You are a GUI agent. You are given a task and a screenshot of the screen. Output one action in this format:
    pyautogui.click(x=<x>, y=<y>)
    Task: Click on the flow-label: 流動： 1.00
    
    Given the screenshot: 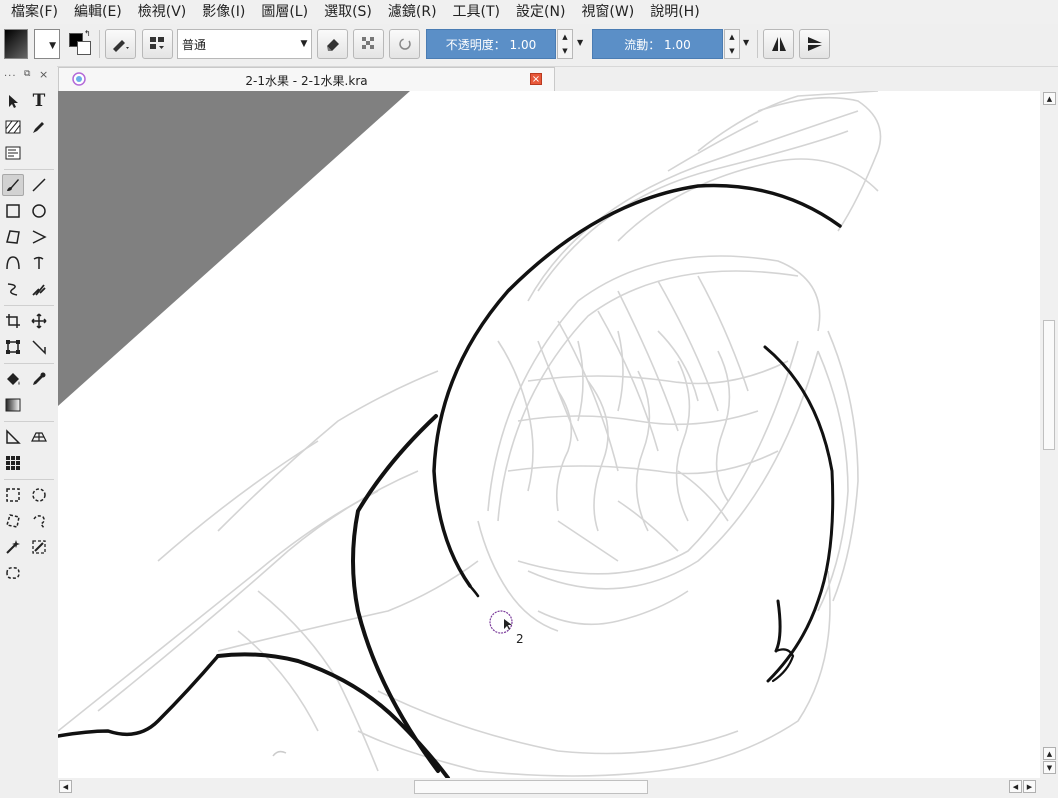 What is the action you would take?
    pyautogui.click(x=657, y=44)
    